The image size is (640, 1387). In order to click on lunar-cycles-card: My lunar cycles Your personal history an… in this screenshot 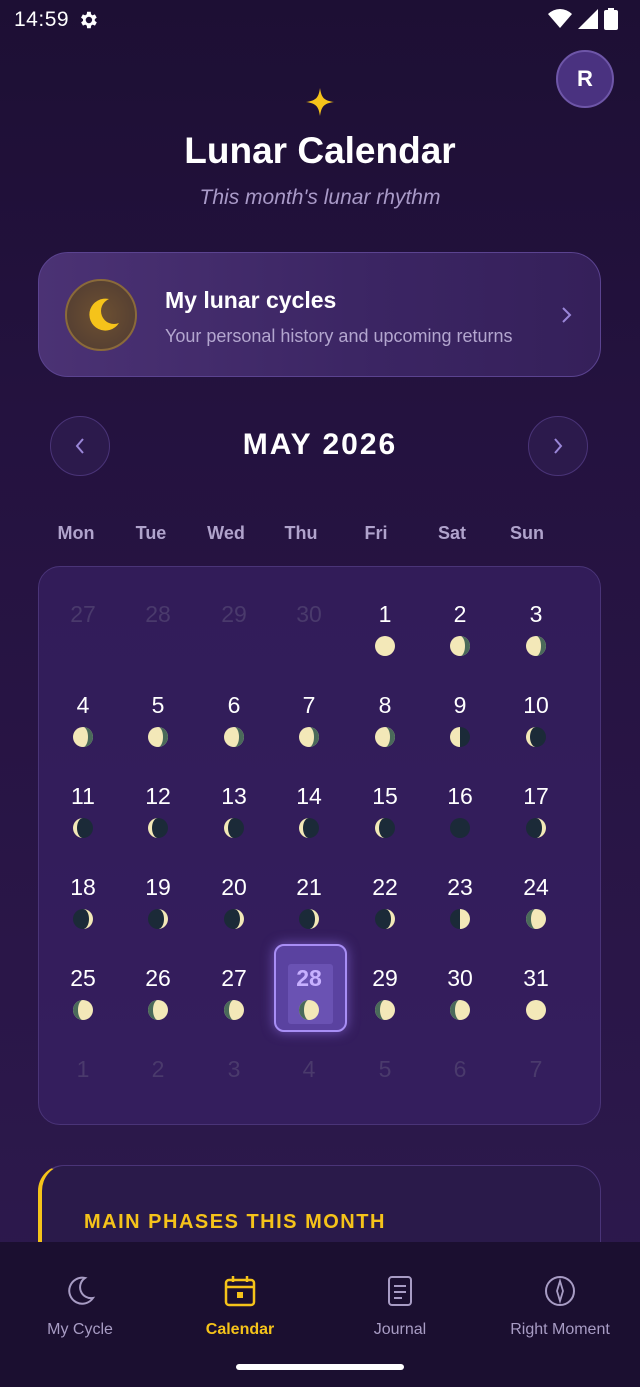, I will do `click(319, 314)`.